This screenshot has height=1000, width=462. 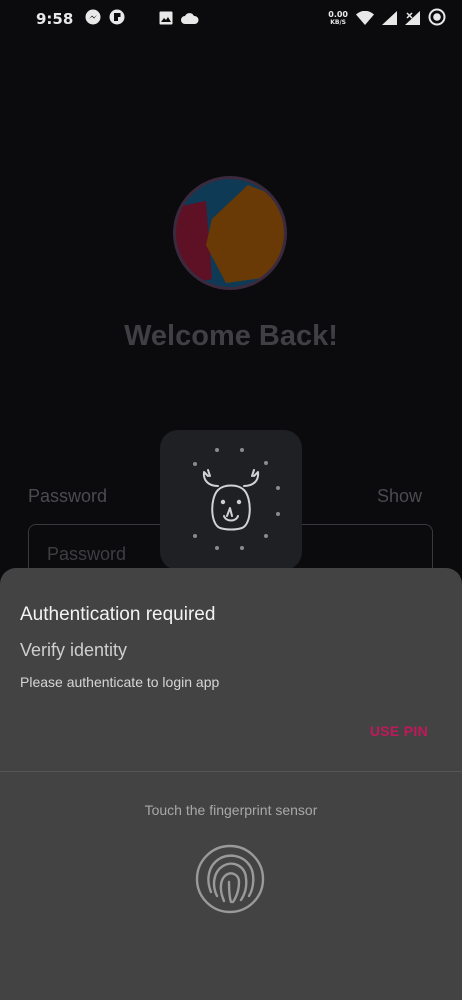 I want to click on status-bar: 9:58 0.00 KB/S, so click(x=231, y=19).